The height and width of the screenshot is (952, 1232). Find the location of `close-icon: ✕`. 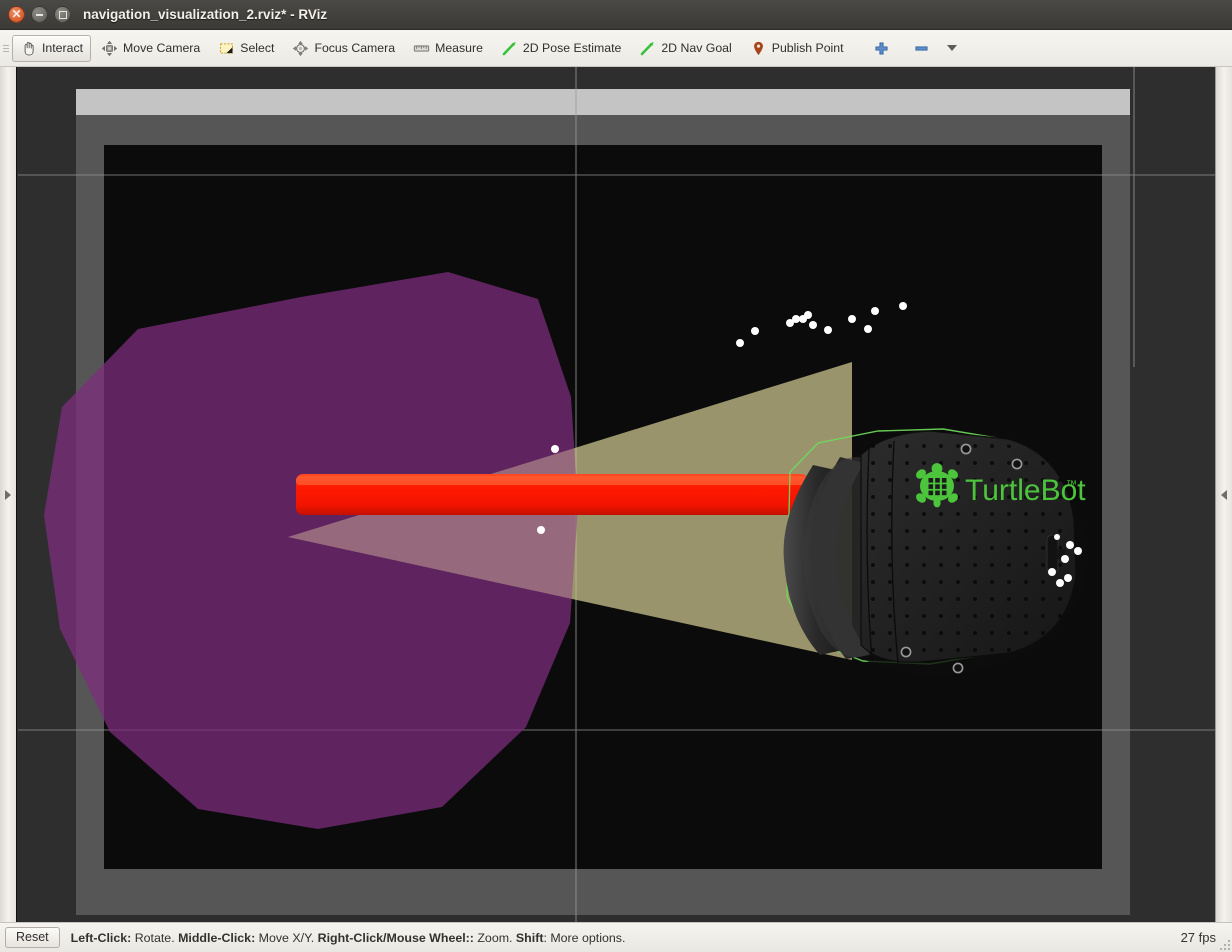

close-icon: ✕ is located at coordinates (16, 14).